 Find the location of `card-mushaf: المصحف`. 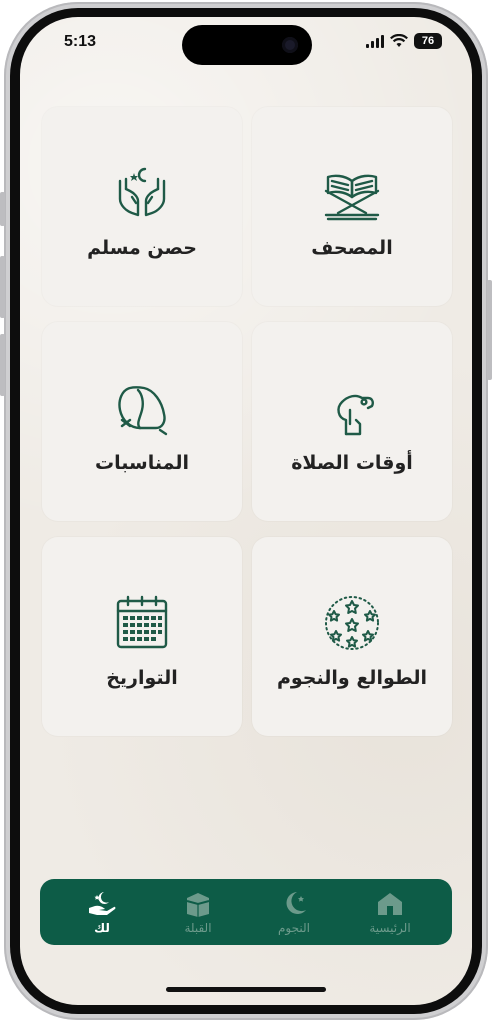

card-mushaf: المصحف is located at coordinates (352, 206).